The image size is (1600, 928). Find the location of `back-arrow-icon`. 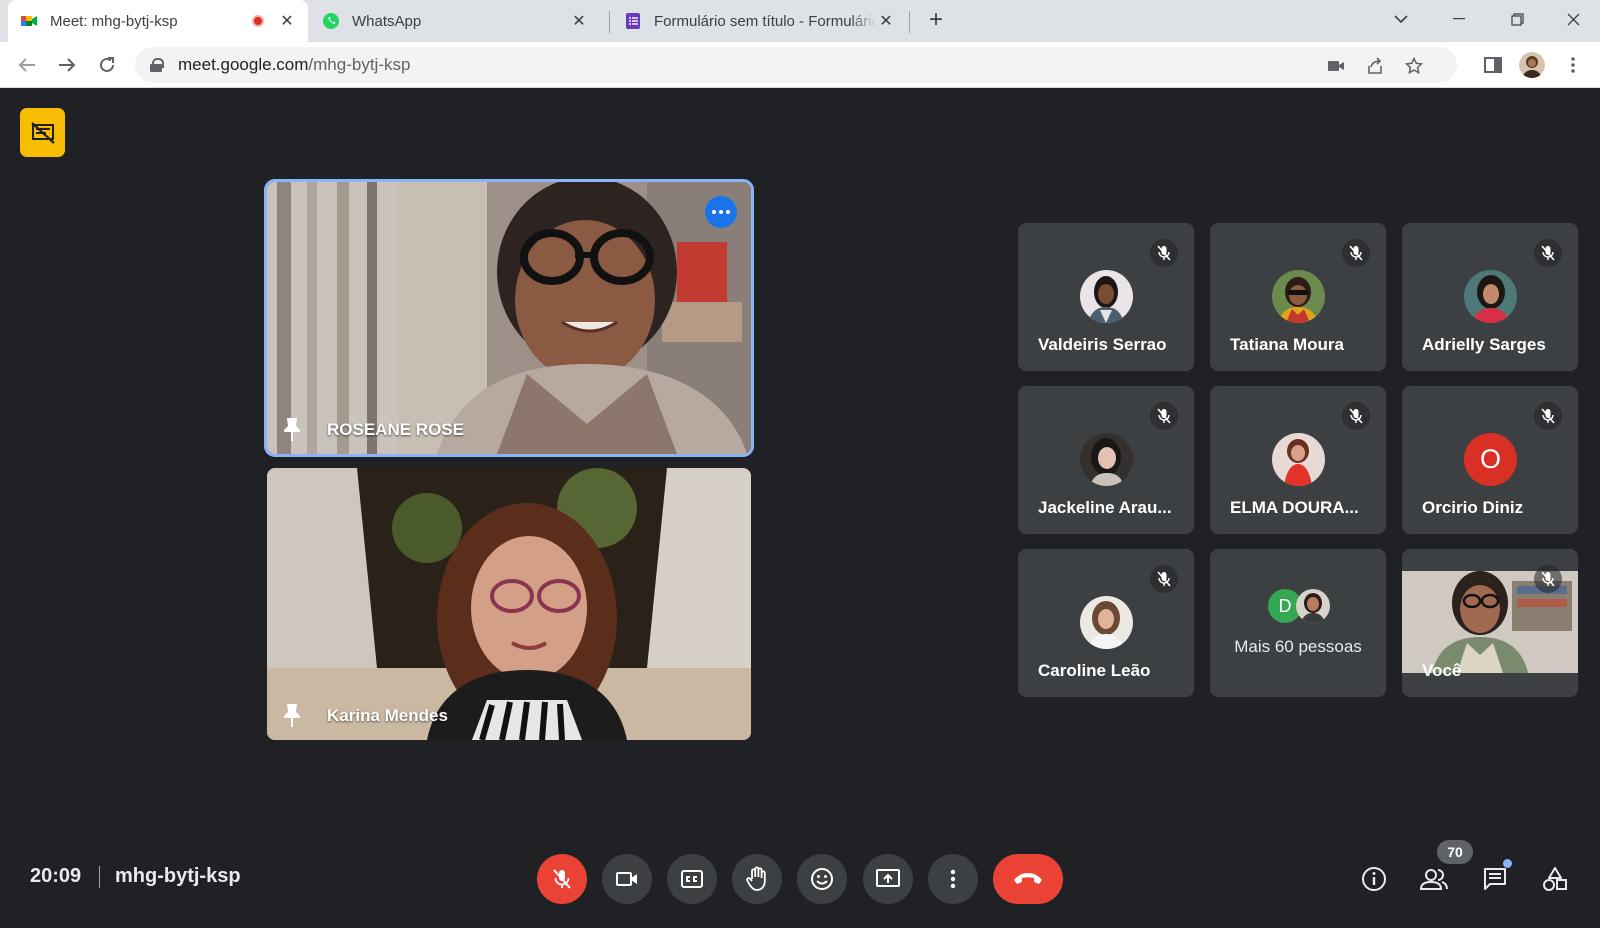

back-arrow-icon is located at coordinates (26, 65).